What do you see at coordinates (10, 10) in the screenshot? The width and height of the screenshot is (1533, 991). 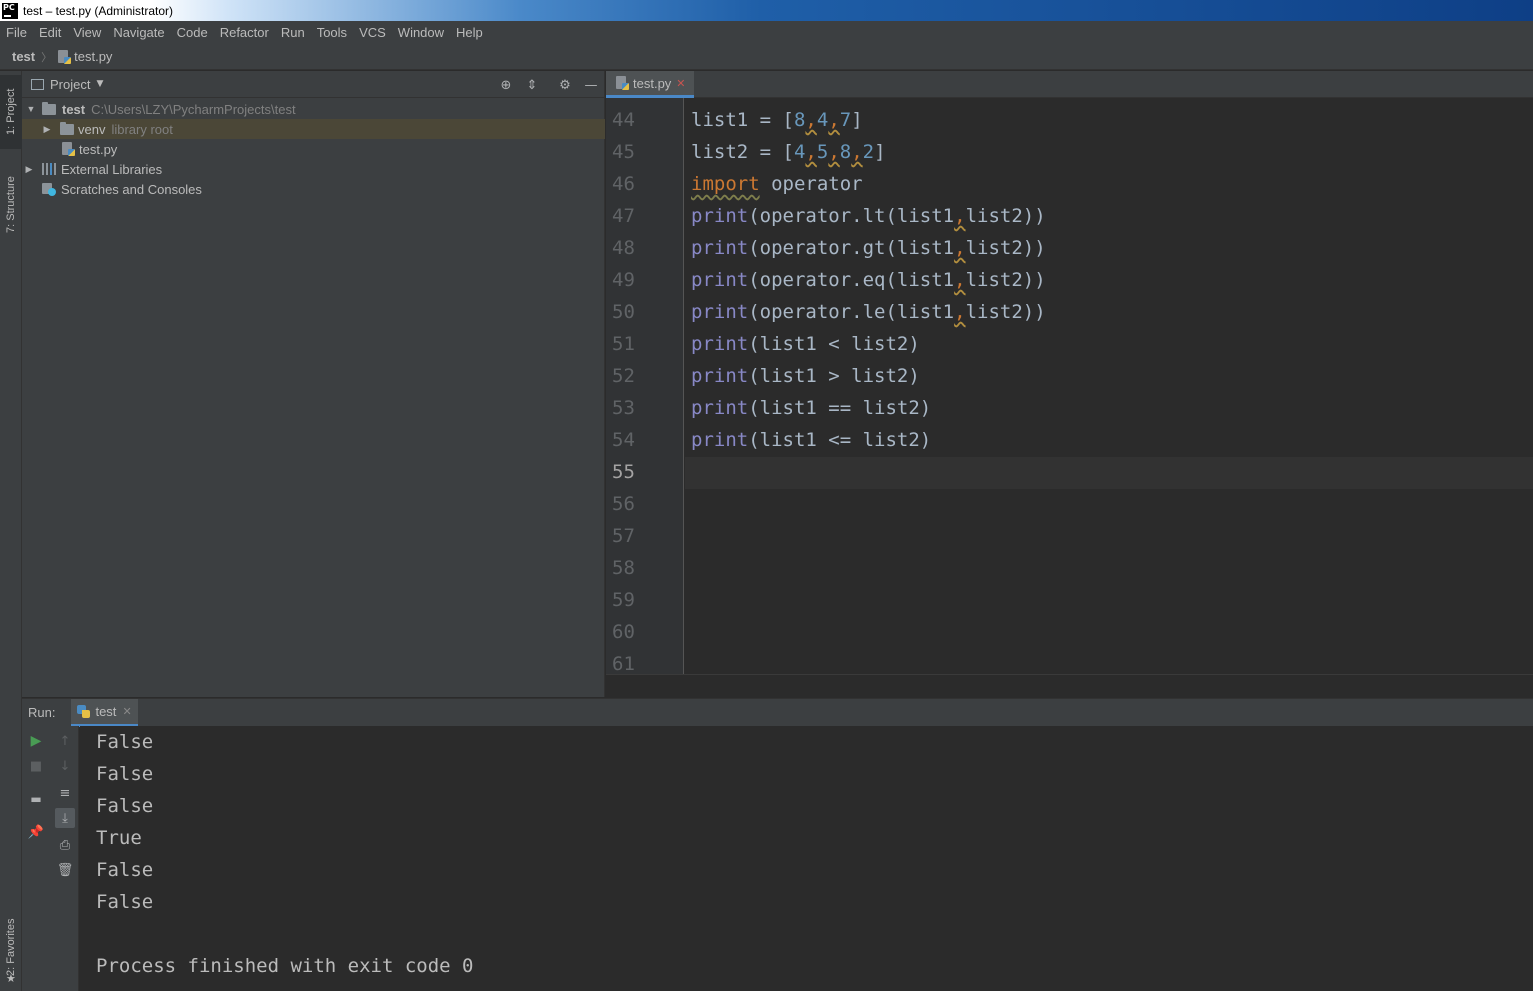 I see `pycharm-logo-icon: PC` at bounding box center [10, 10].